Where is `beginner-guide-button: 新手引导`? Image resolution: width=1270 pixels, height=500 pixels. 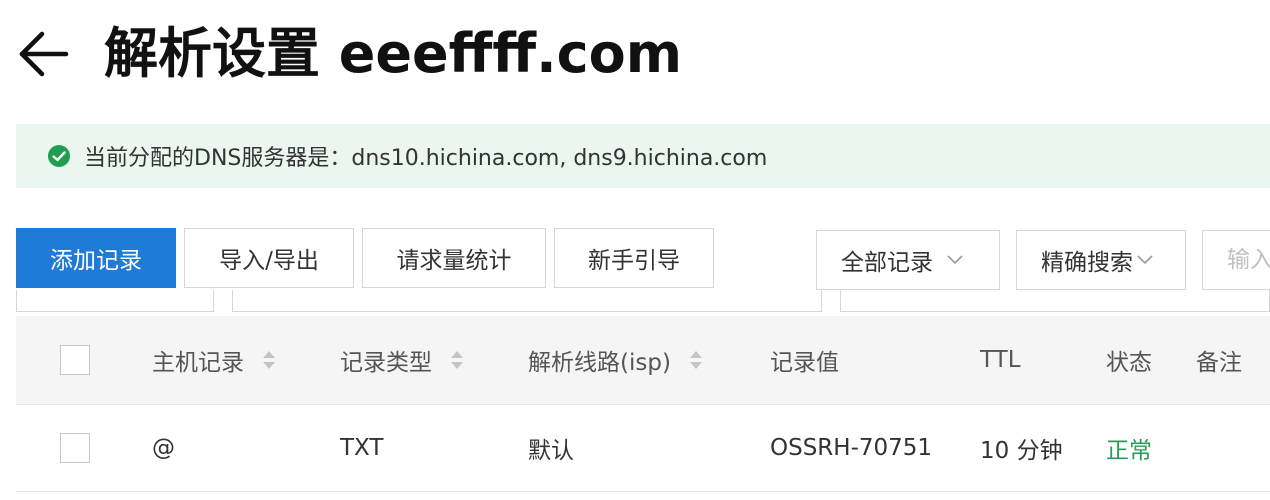
beginner-guide-button: 新手引导 is located at coordinates (634, 258).